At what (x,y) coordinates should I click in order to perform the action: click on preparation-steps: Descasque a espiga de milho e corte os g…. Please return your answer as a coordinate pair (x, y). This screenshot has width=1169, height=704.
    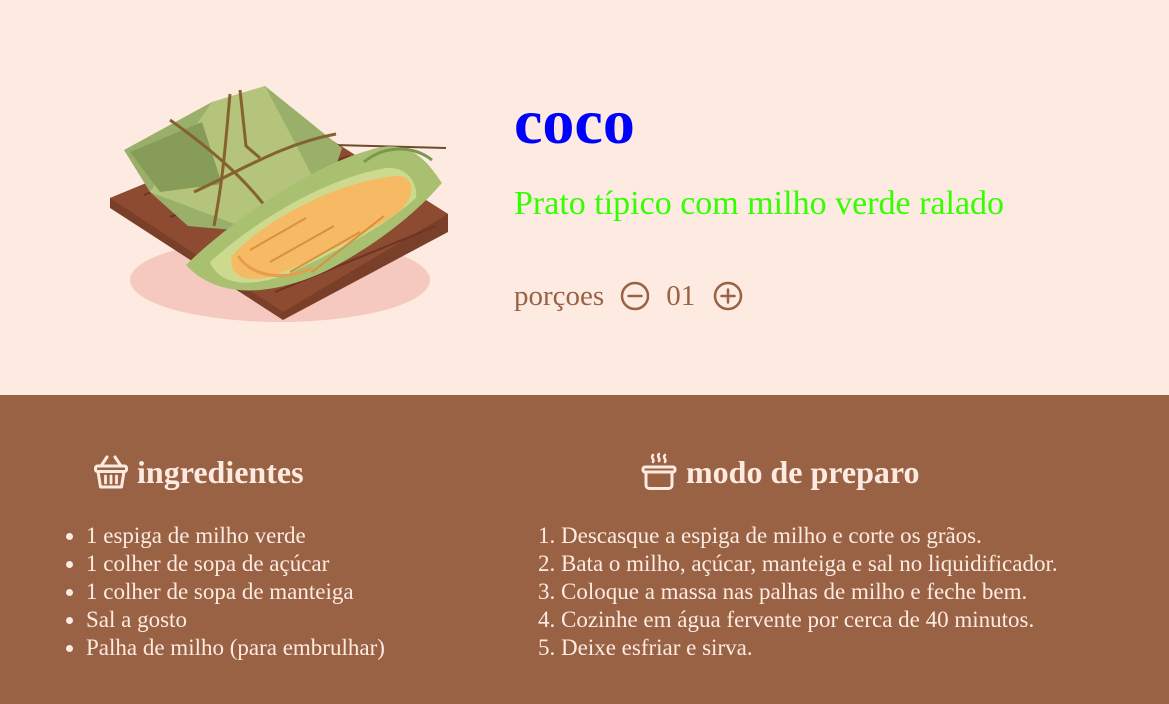
    Looking at the image, I should click on (784, 592).